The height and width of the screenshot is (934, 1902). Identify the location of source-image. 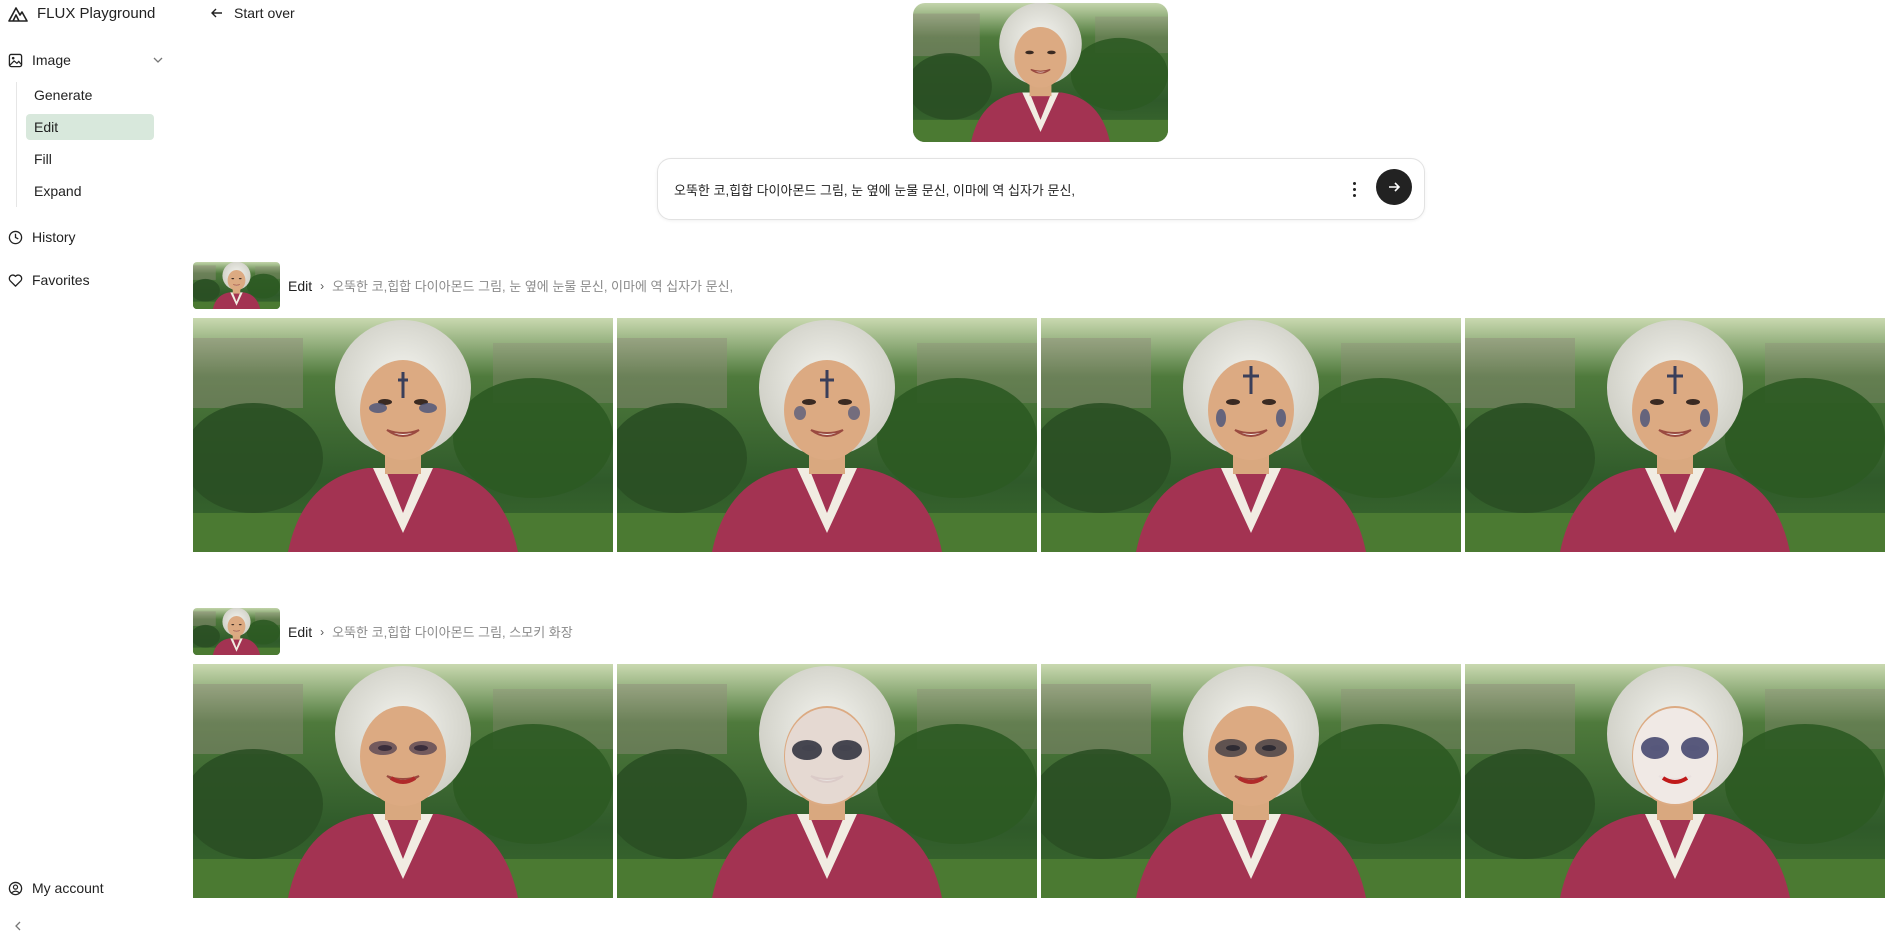
(1040, 72).